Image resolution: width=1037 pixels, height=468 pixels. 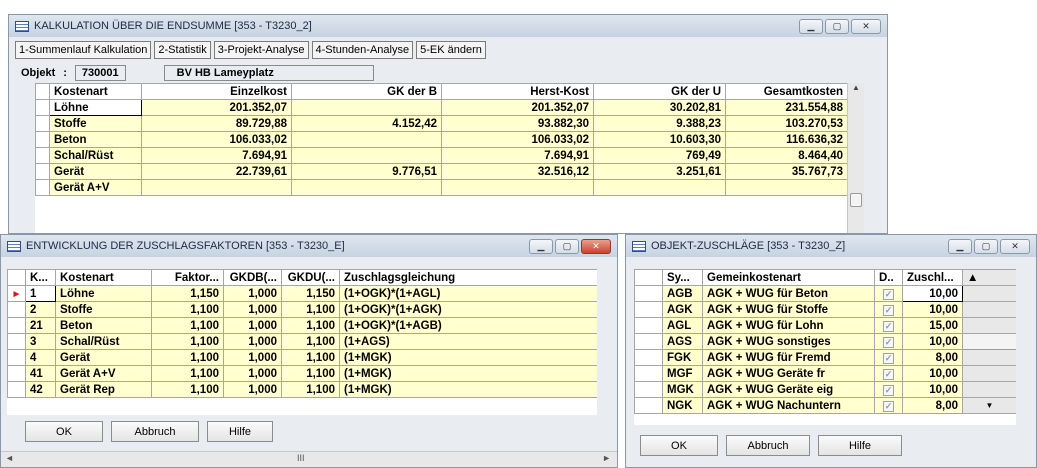 I want to click on cell-k: 41, so click(x=40, y=373).